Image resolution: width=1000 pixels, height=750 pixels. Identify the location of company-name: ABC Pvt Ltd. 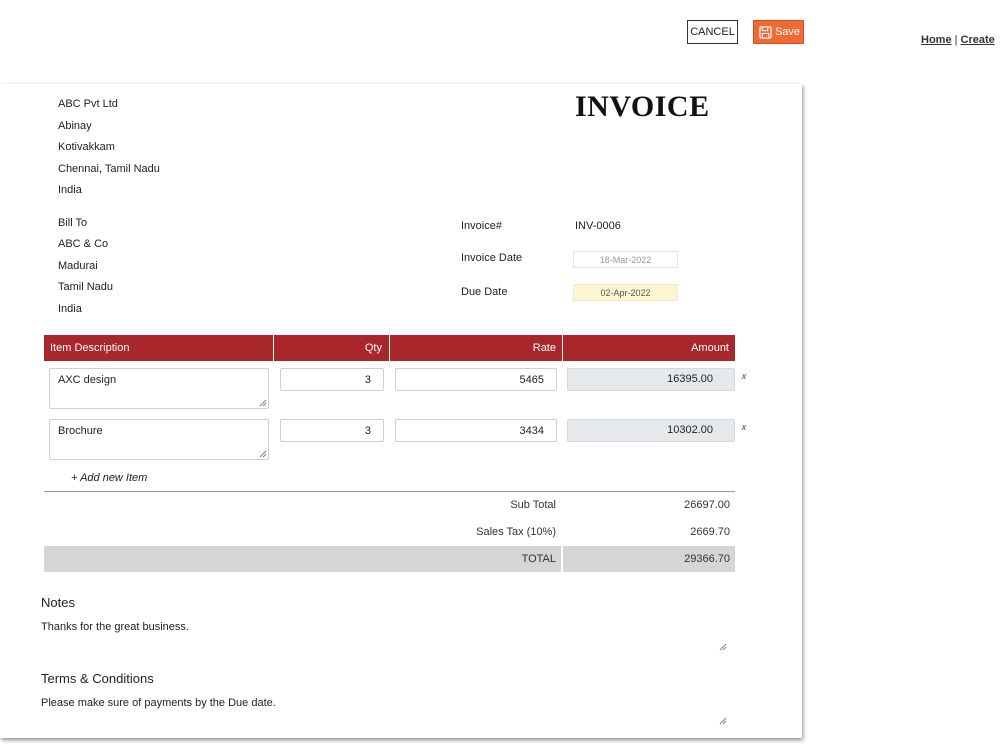
(88, 104).